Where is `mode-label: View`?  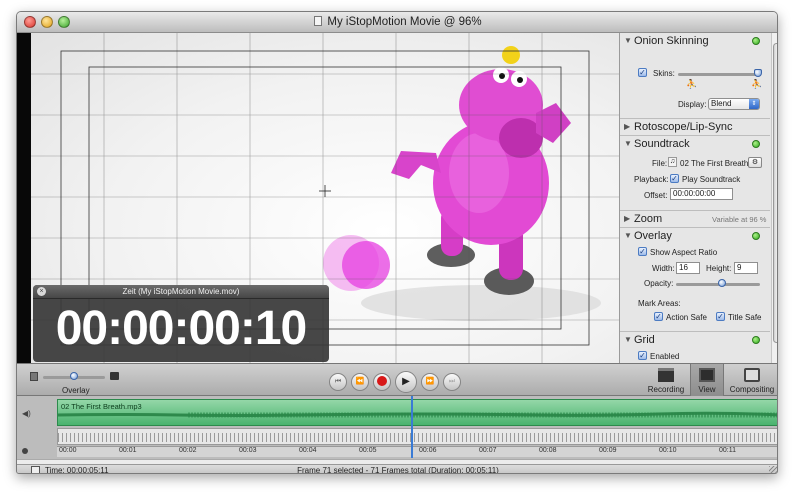 mode-label: View is located at coordinates (707, 389).